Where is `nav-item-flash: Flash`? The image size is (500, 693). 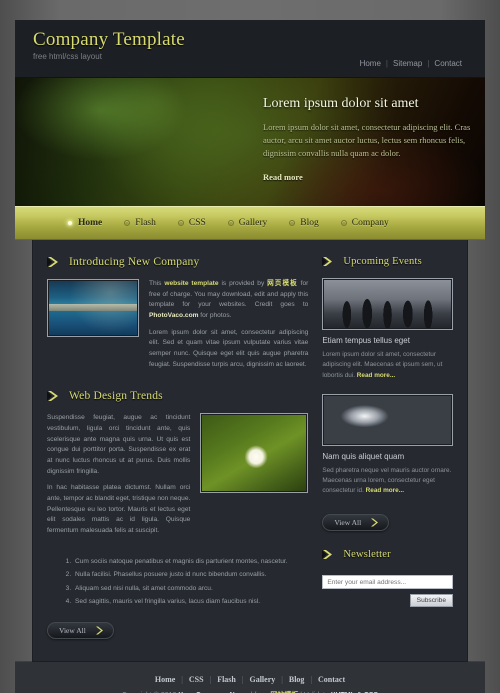
nav-item-flash: Flash is located at coordinates (140, 223).